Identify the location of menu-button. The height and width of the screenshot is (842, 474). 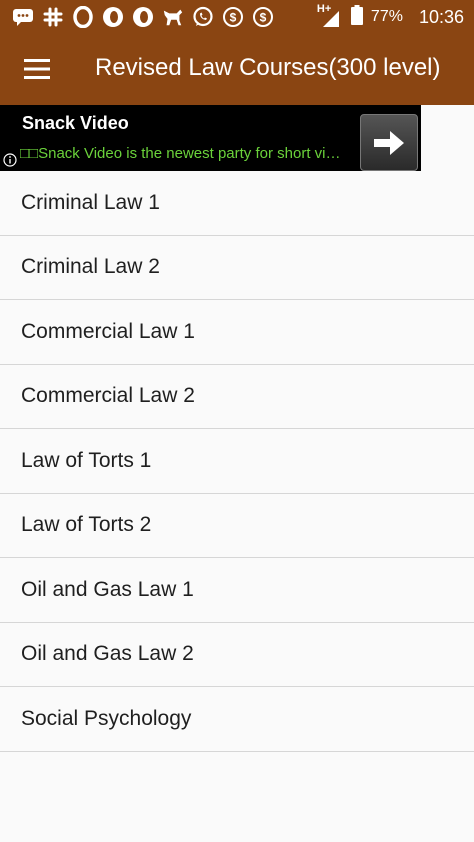
(37, 69).